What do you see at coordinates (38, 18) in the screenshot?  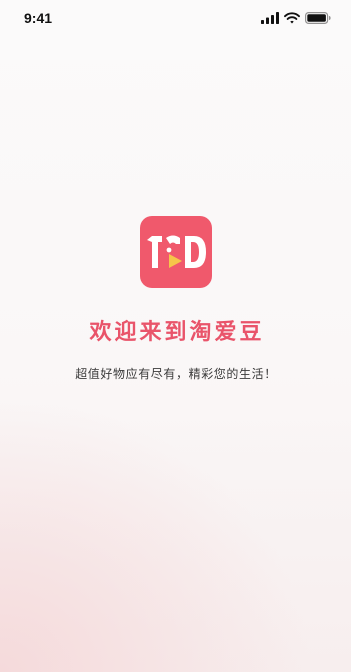 I see `status-time: 9:41` at bounding box center [38, 18].